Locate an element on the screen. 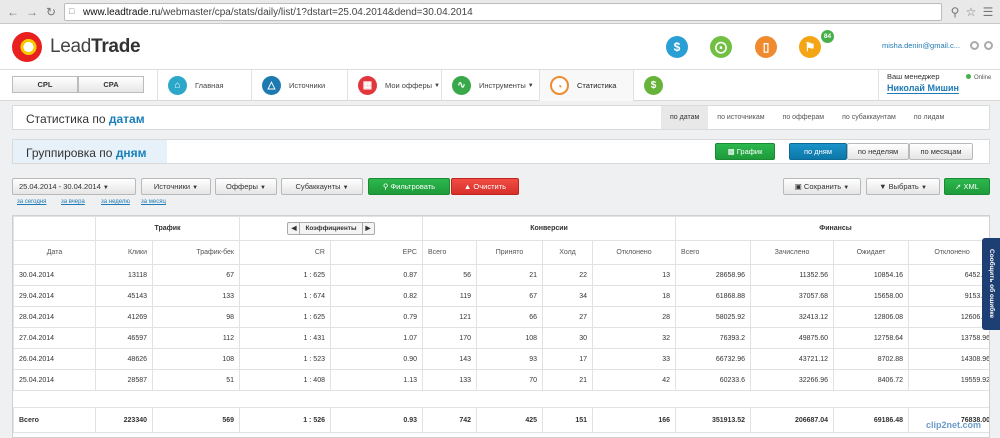 This screenshot has height=438, width=1000. watermark: clip2net.com is located at coordinates (954, 425).